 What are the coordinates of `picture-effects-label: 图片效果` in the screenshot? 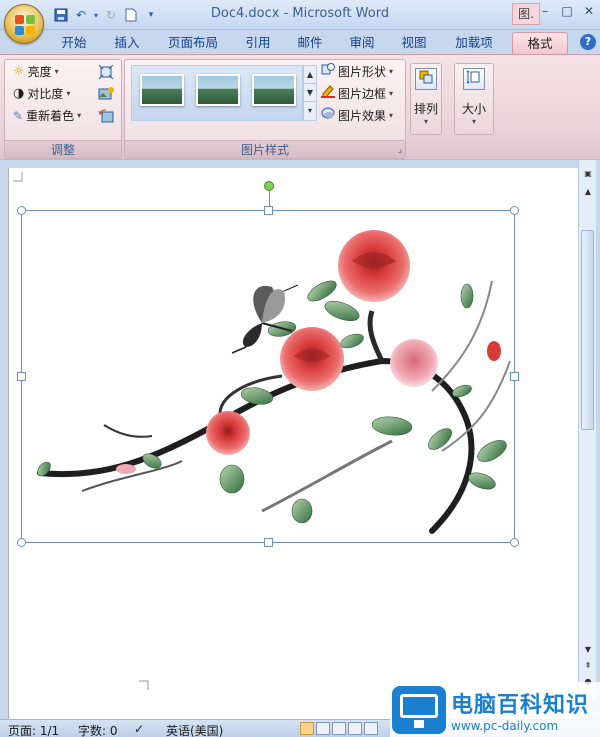 It's located at (362, 116).